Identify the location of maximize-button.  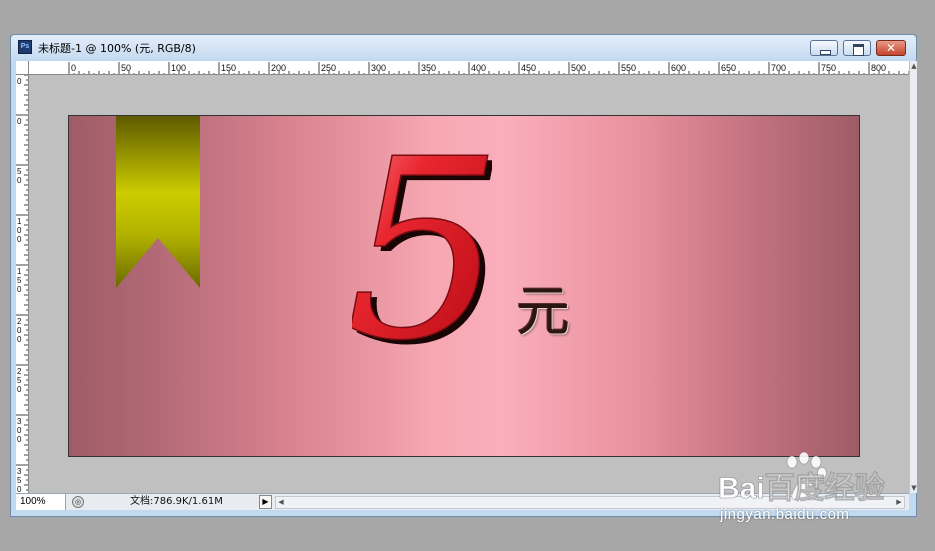
(857, 48).